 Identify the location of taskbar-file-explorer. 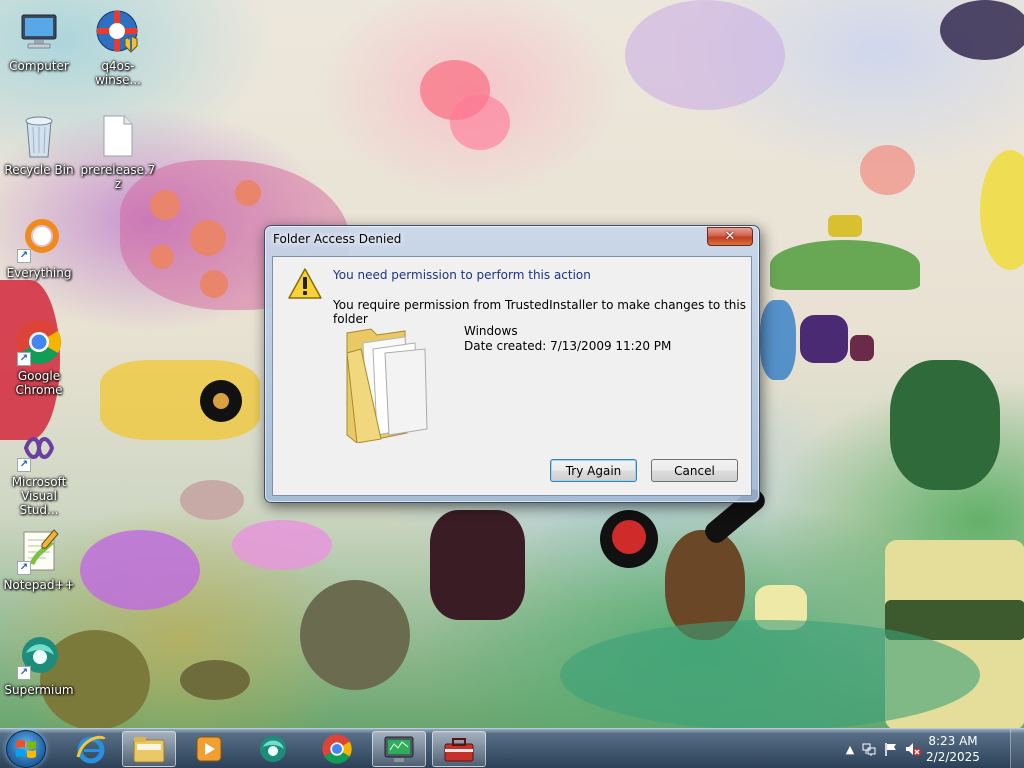
(149, 749).